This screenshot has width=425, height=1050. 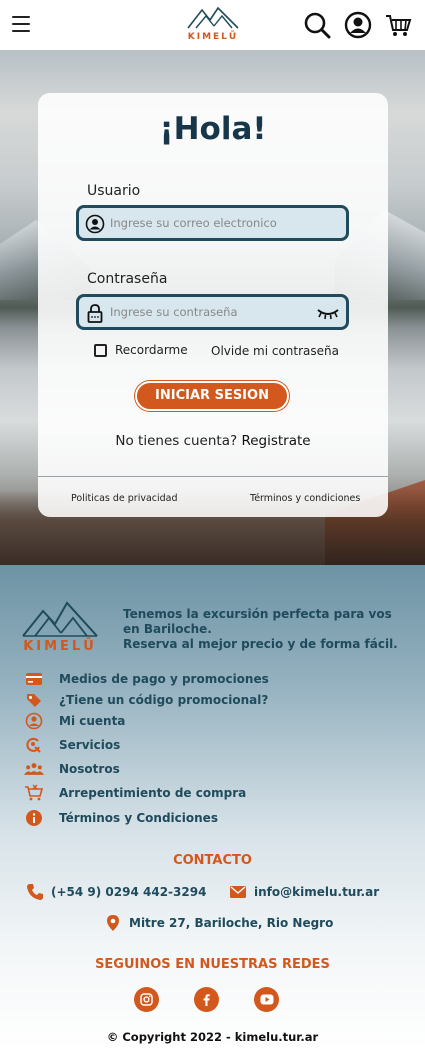 I want to click on user-field, so click(x=212, y=223).